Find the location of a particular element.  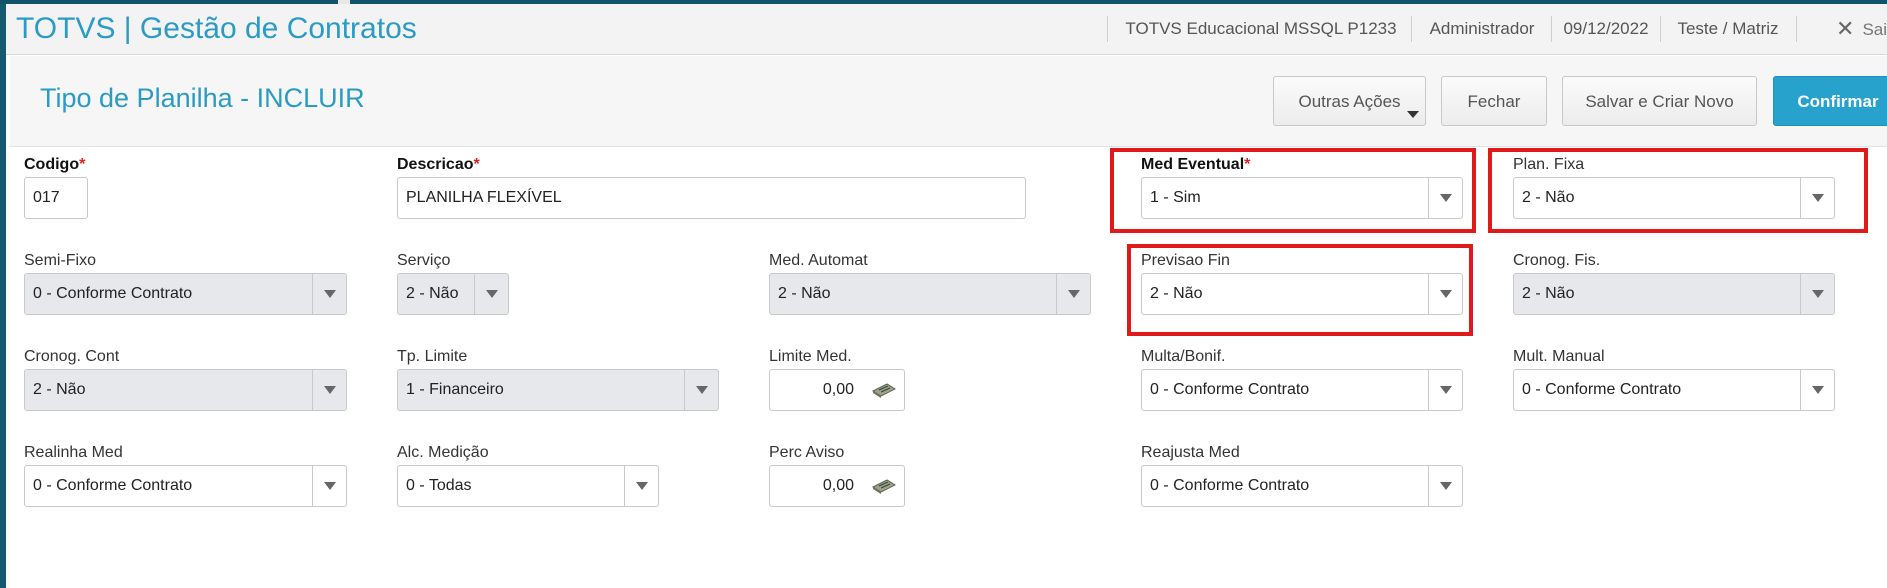

mult-manual-label: Mult. Manual is located at coordinates (1559, 356).